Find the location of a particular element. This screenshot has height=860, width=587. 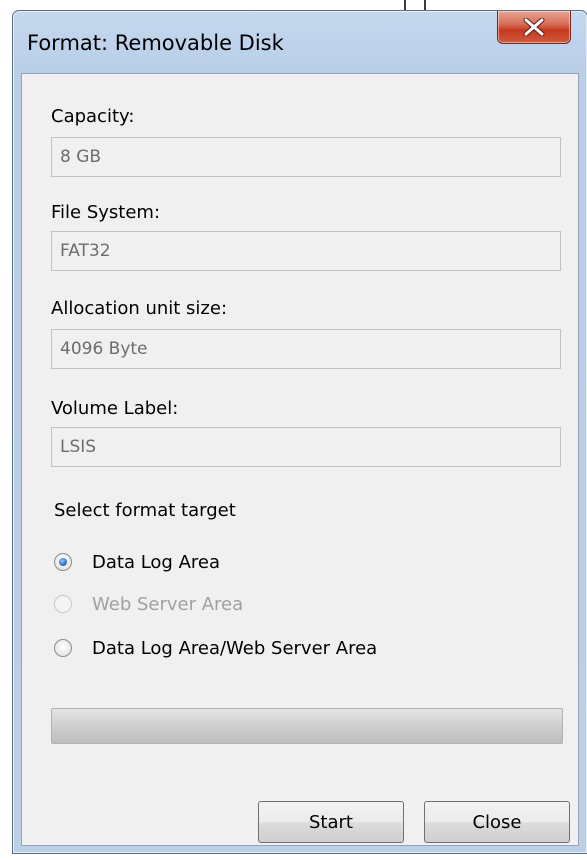

file-system-field: FAT32 is located at coordinates (306, 251).